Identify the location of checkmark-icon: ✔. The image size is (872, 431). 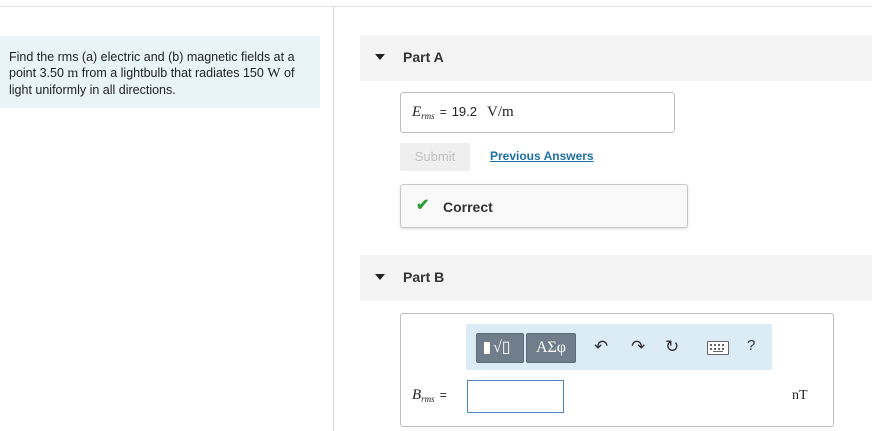
(423, 205).